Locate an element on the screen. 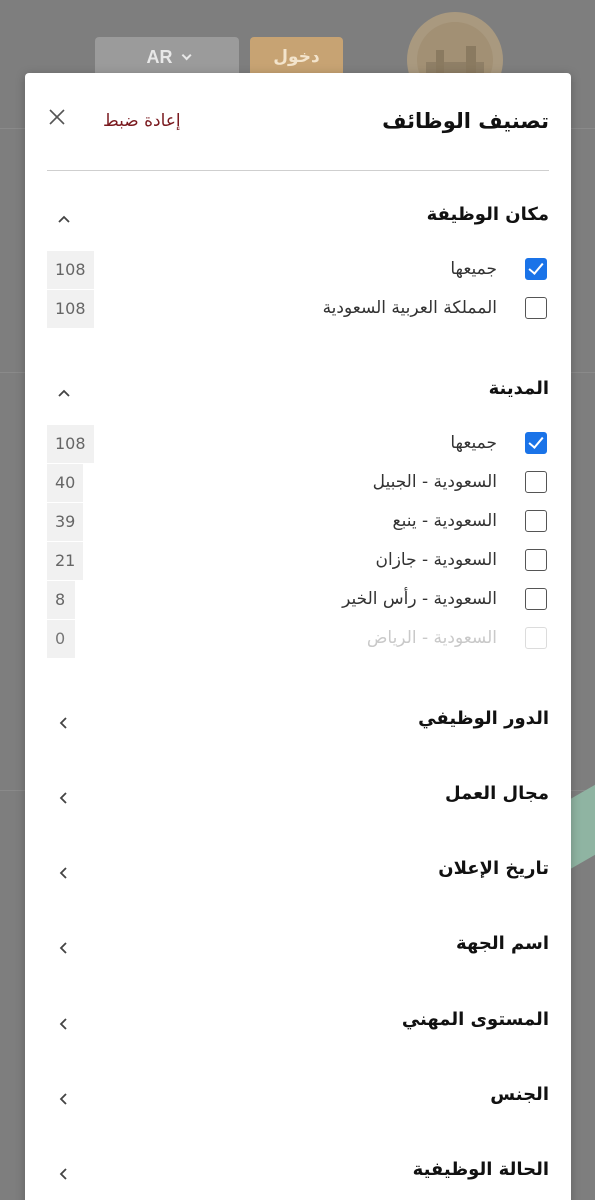 Image resolution: width=595 pixels, height=1200 pixels. option-city-jubail: 40 السعودية - الجبيل is located at coordinates (298, 483).